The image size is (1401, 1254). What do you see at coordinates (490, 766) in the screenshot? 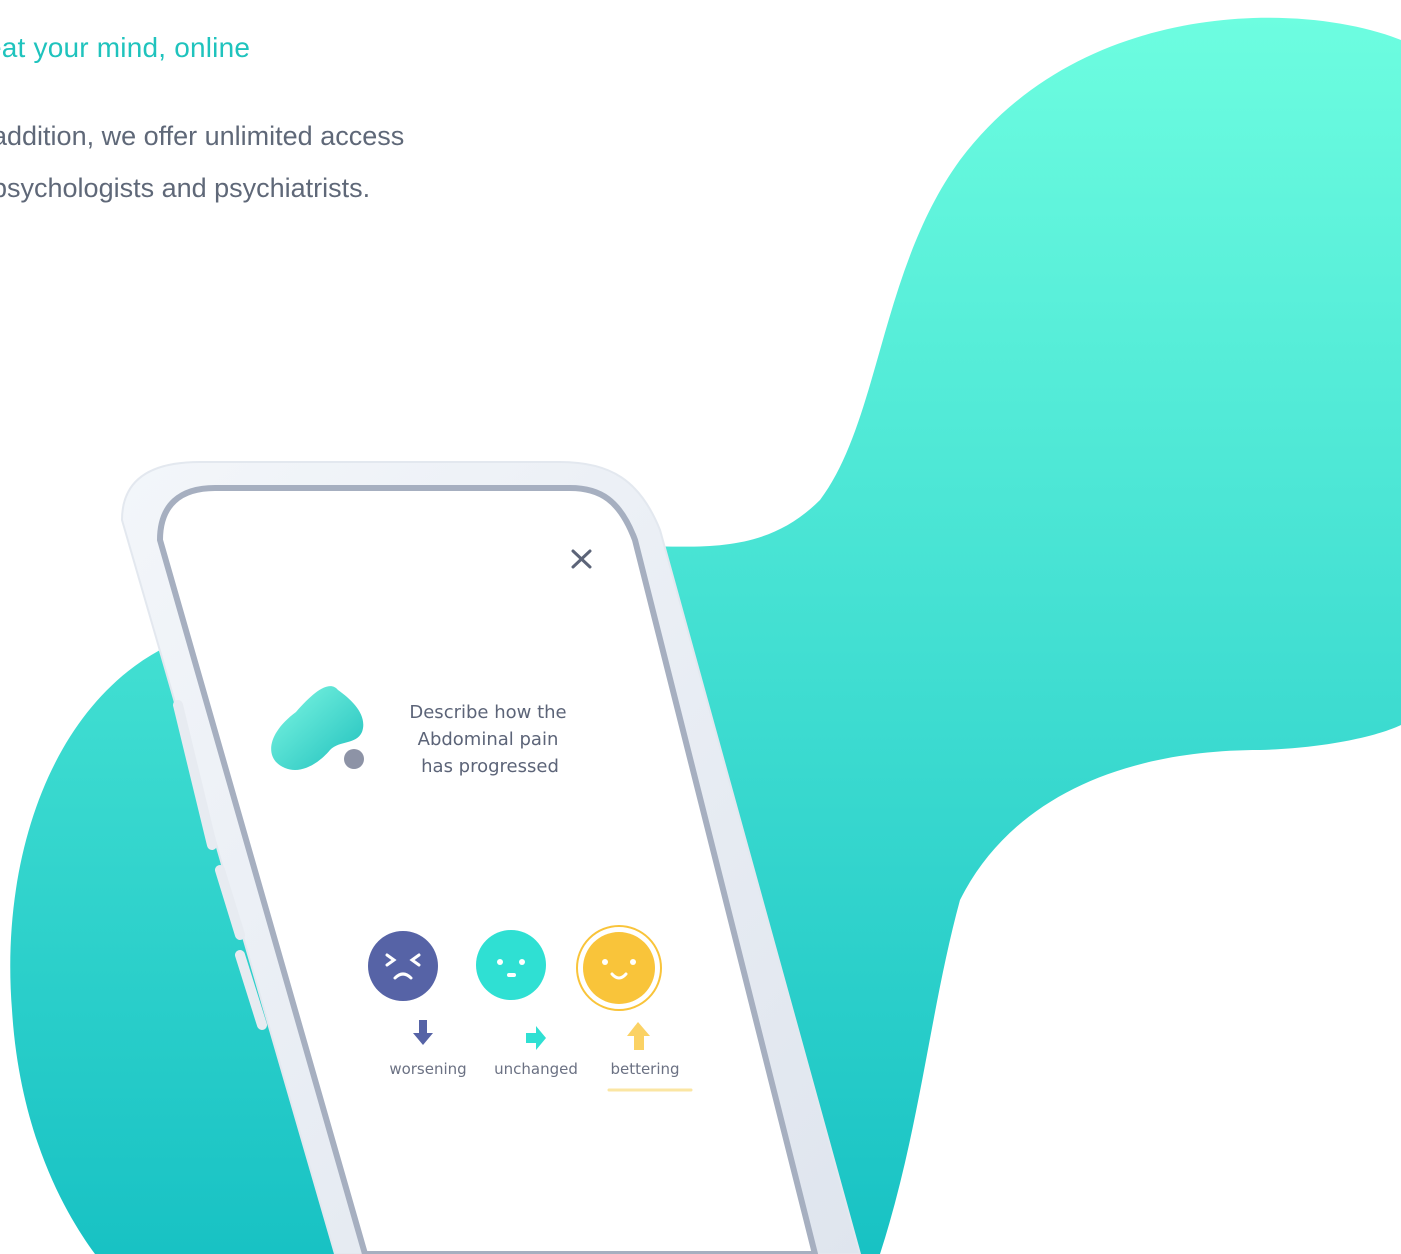
I see `prompt-line: has progressed` at bounding box center [490, 766].